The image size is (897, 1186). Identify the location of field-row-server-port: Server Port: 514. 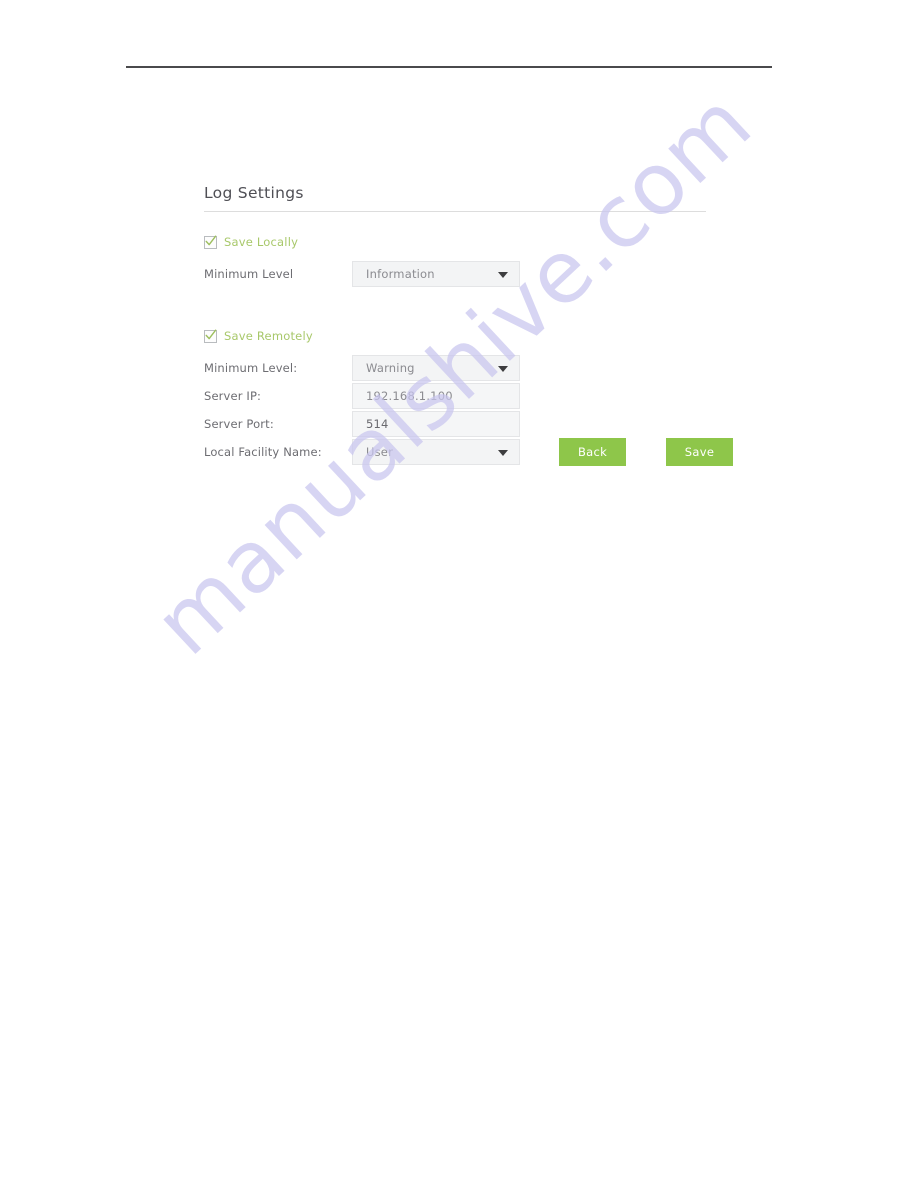
(455, 424).